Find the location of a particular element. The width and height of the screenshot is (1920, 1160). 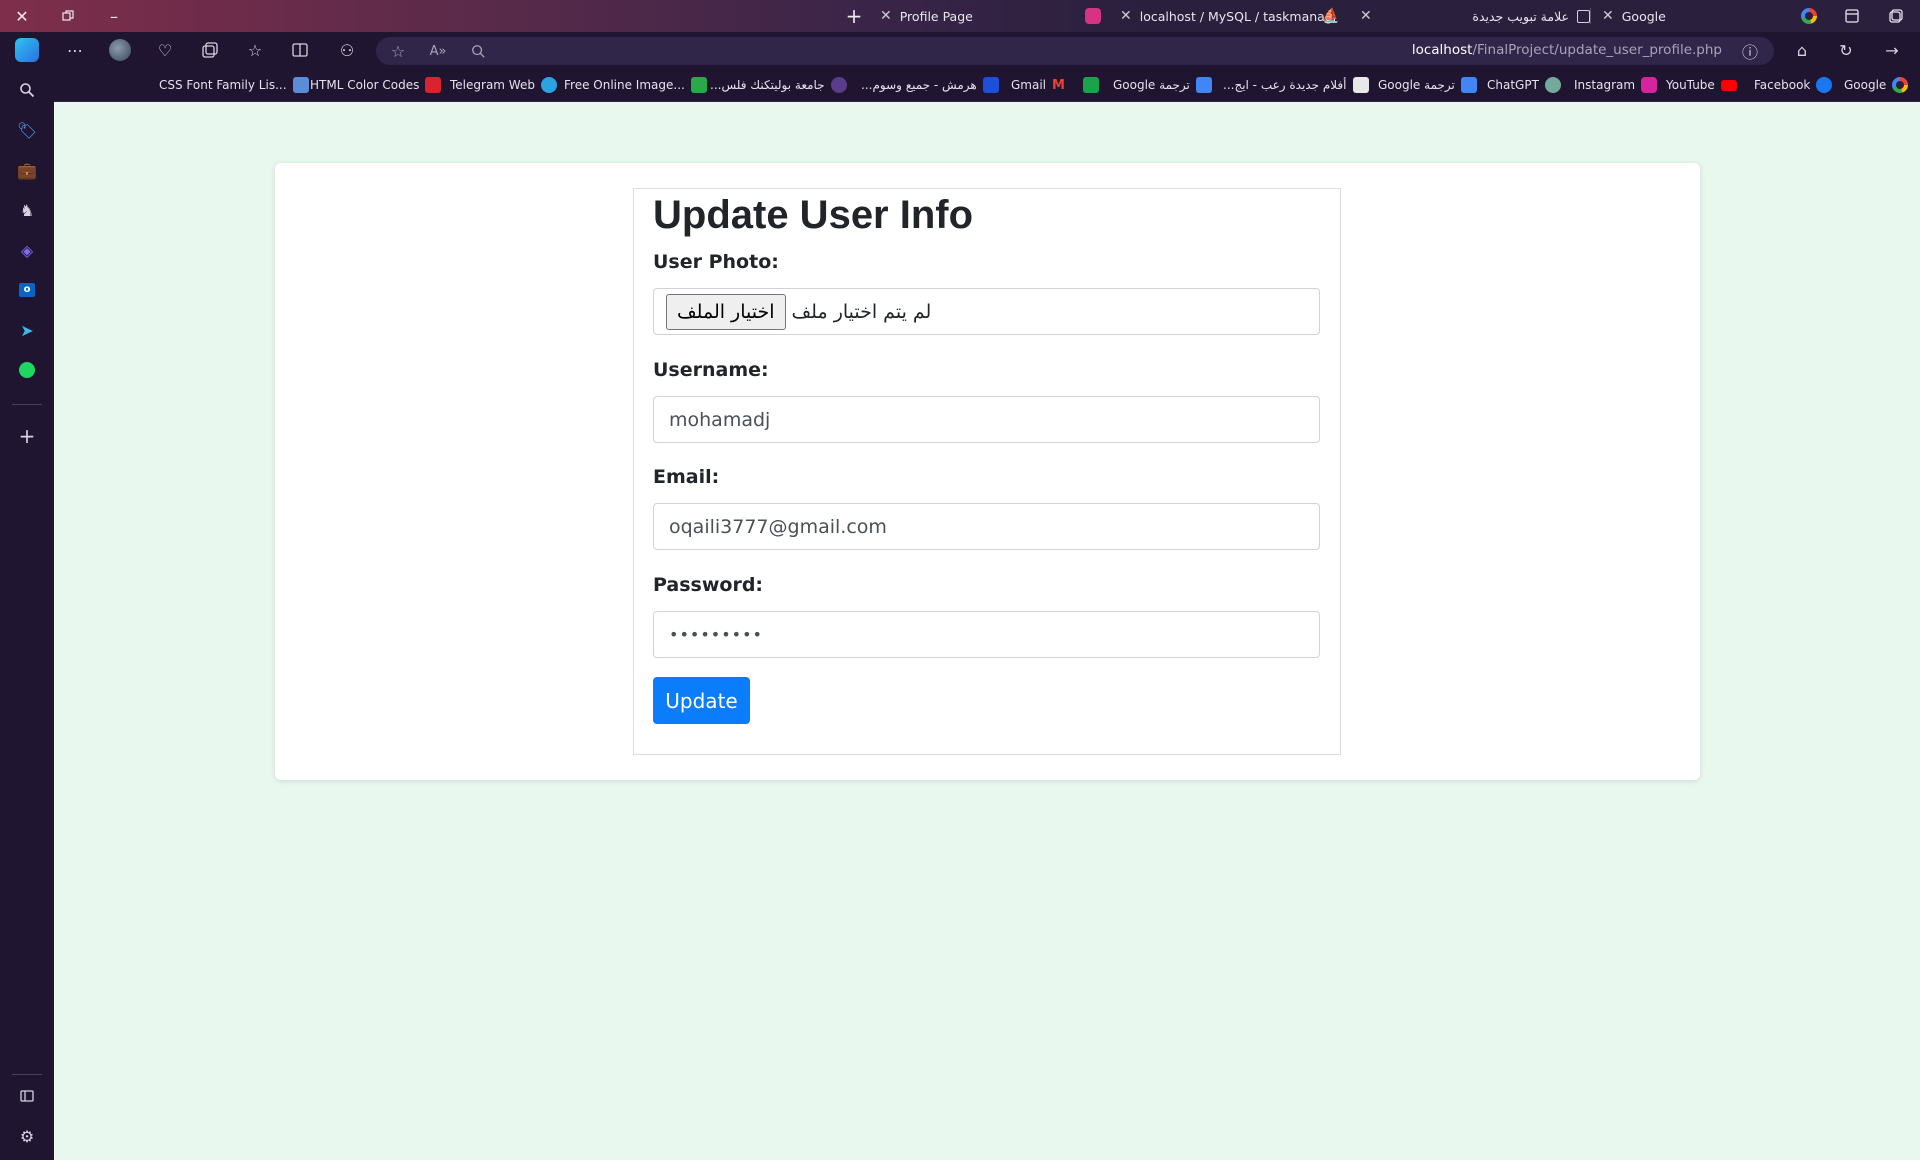

tab-new-tab: ✕ علامة تبويب جديدة is located at coordinates (1475, 16).